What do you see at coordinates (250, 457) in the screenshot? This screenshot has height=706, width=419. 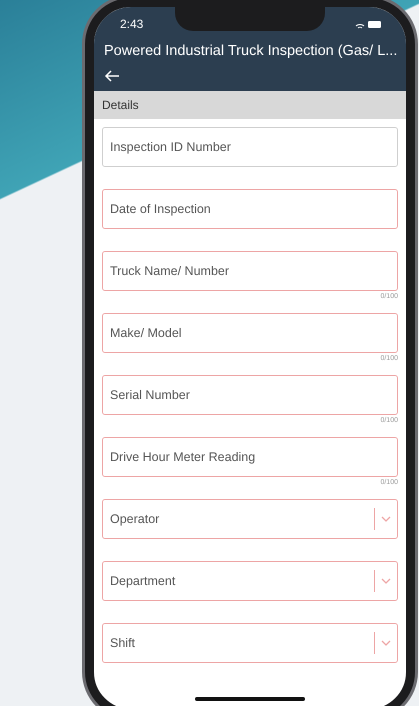 I see `input-field: Drive Hour Meter Reading` at bounding box center [250, 457].